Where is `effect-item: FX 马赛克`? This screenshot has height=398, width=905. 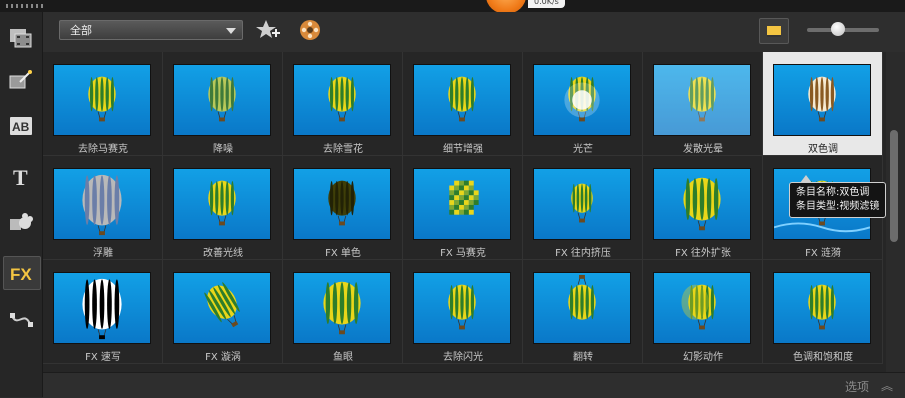
effect-item: FX 马赛克 is located at coordinates (463, 208).